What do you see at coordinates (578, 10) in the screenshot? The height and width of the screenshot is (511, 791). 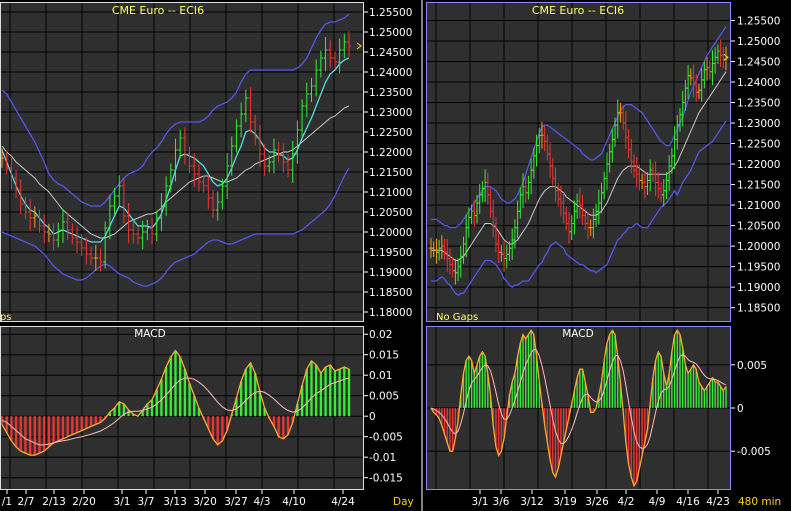 I see `right-chart-title: CME Euro -- ECI6` at bounding box center [578, 10].